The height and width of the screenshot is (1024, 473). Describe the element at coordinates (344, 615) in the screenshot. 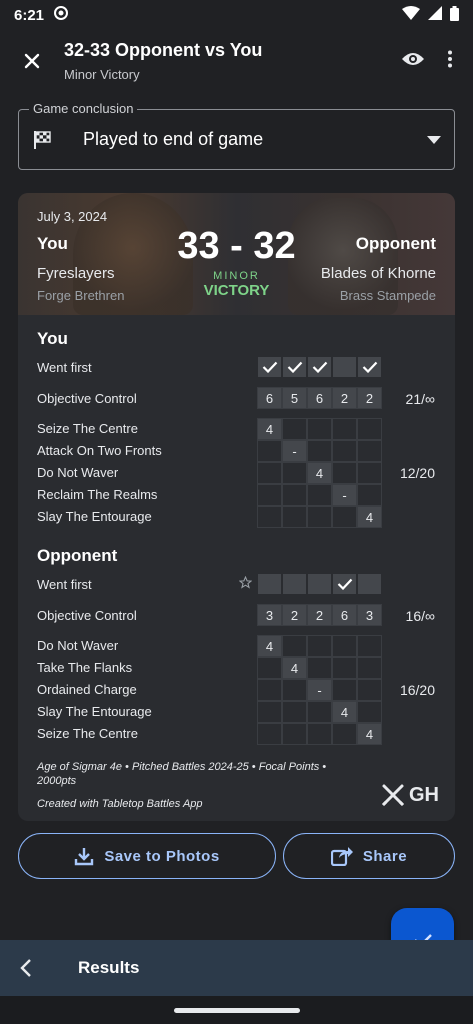

I see `opponent-oc-round-4: 6` at that location.